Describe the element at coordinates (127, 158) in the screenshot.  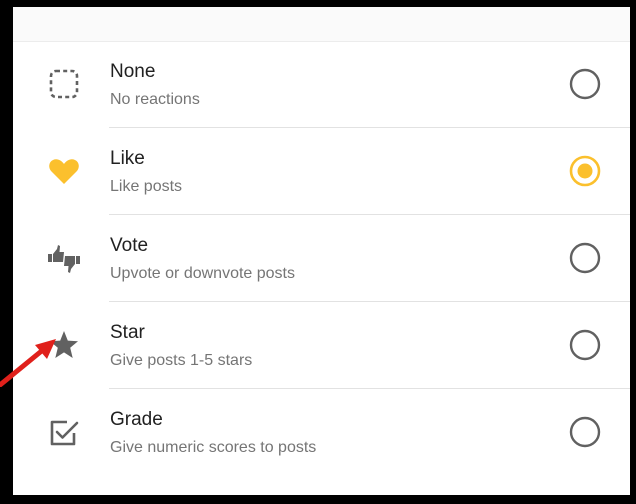
I see `option-title: Like` at that location.